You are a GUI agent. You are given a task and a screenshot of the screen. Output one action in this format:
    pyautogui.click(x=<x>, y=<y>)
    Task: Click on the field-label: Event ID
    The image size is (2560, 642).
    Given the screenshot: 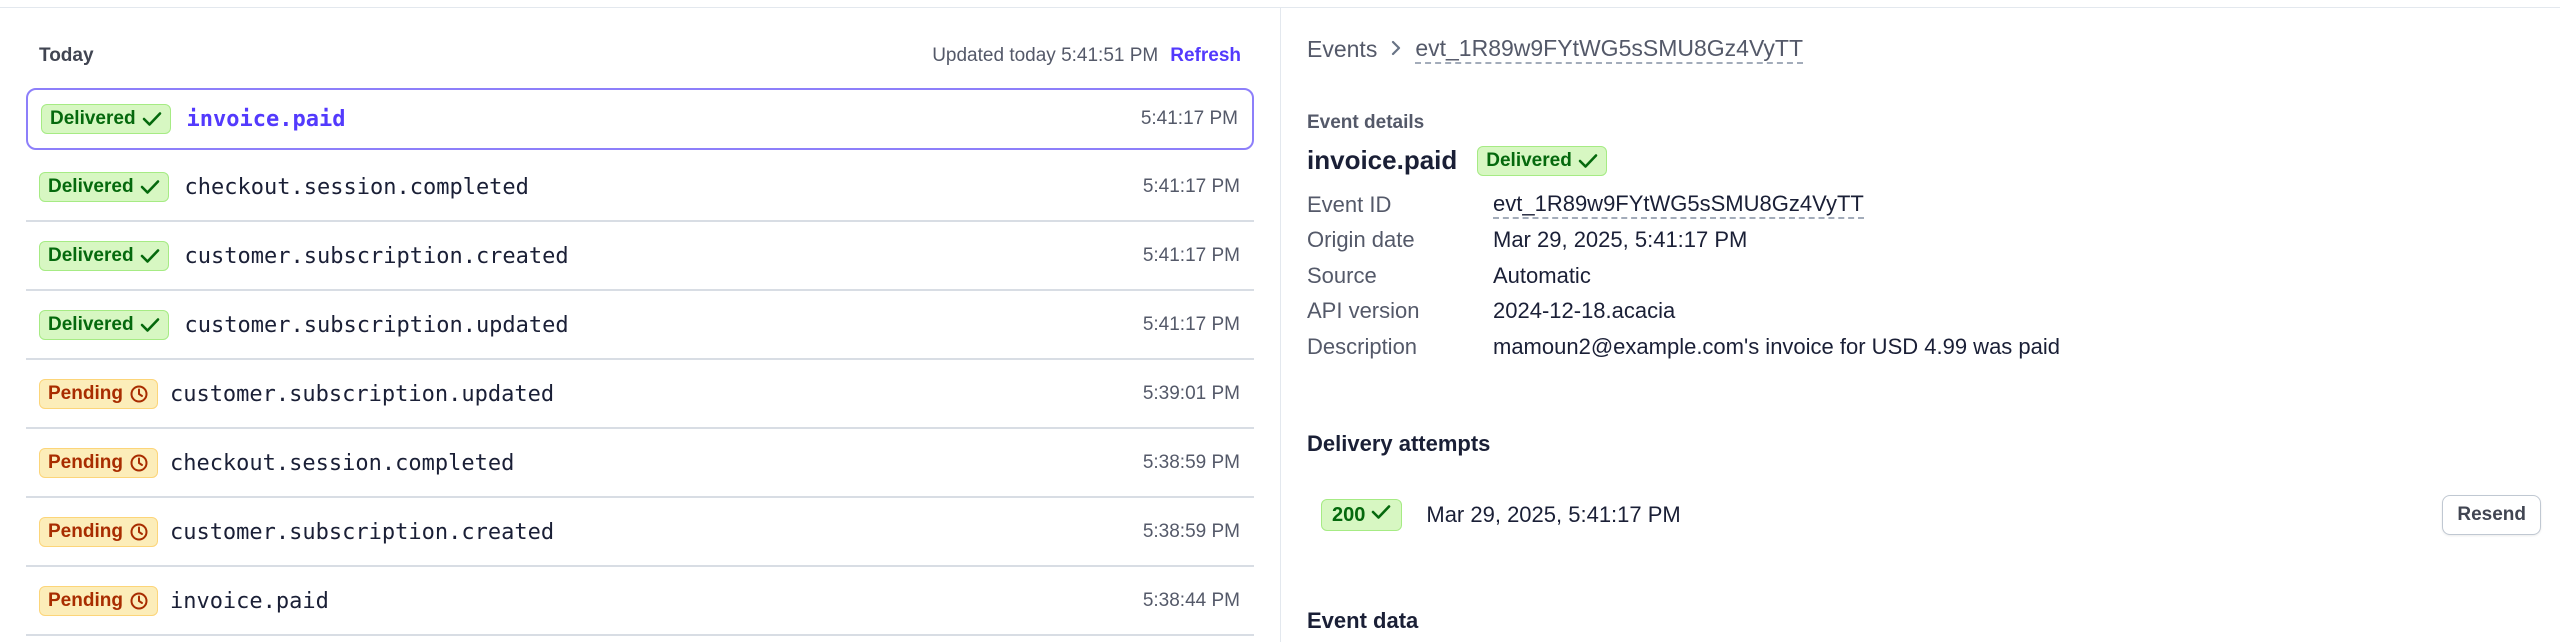 What is the action you would take?
    pyautogui.click(x=1349, y=204)
    